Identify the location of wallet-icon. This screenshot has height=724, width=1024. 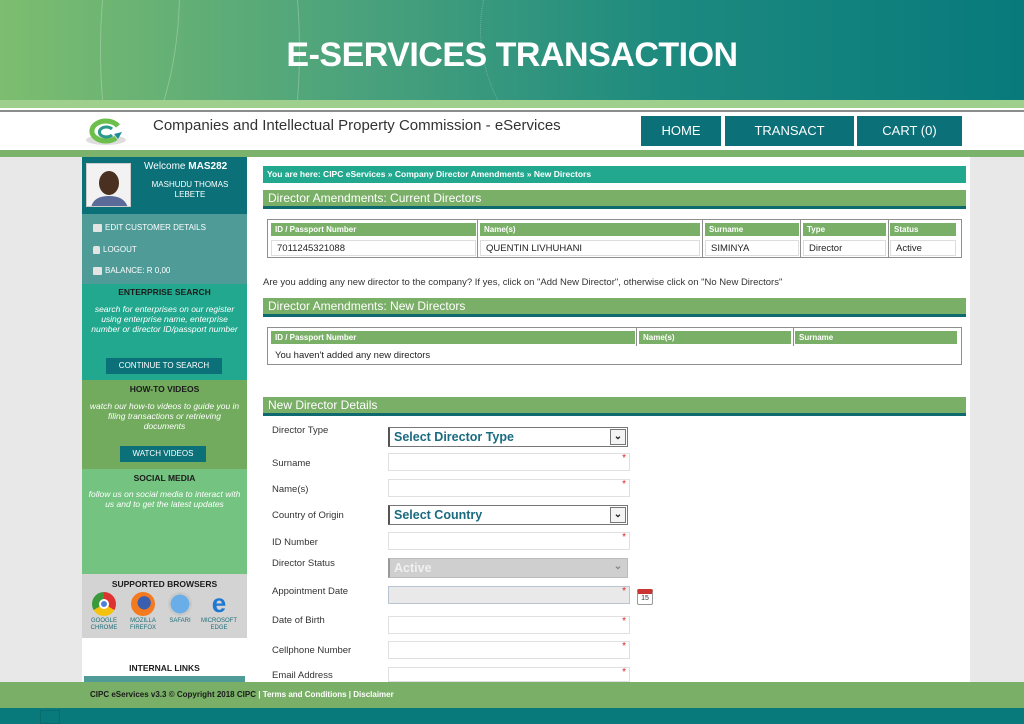
(97, 270).